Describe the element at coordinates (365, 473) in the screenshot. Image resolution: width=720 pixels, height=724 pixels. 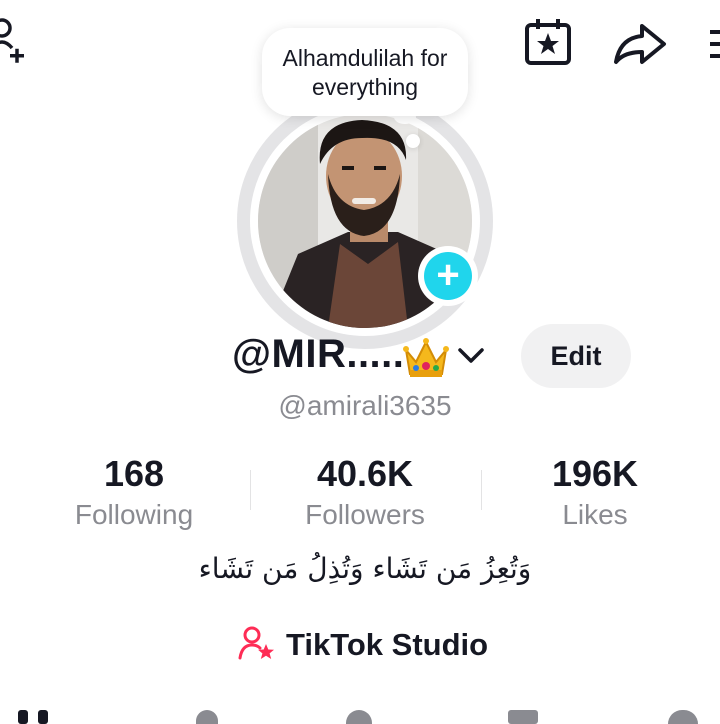
I see `followers-count: 40.6K` at that location.